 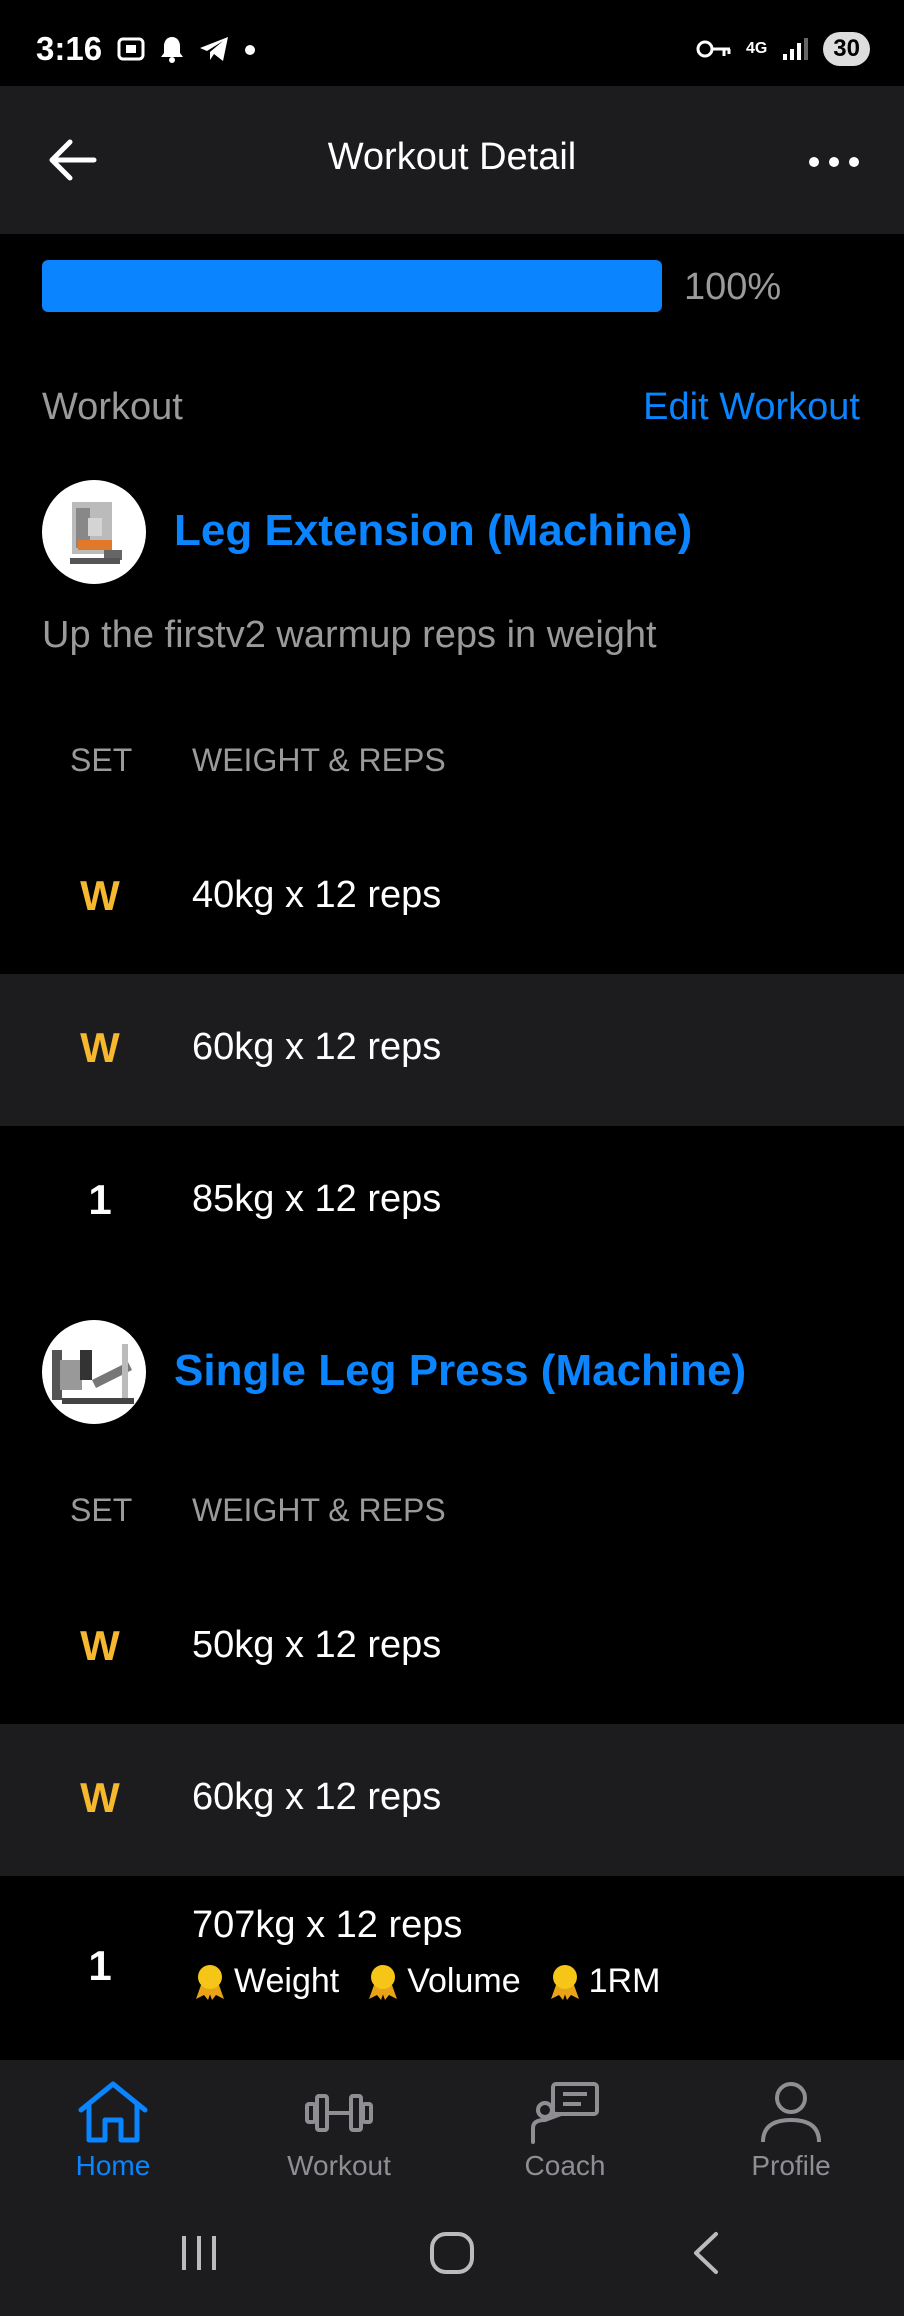 I want to click on exercise-note: Up the firstv2 warmup reps in weight, so click(x=349, y=635).